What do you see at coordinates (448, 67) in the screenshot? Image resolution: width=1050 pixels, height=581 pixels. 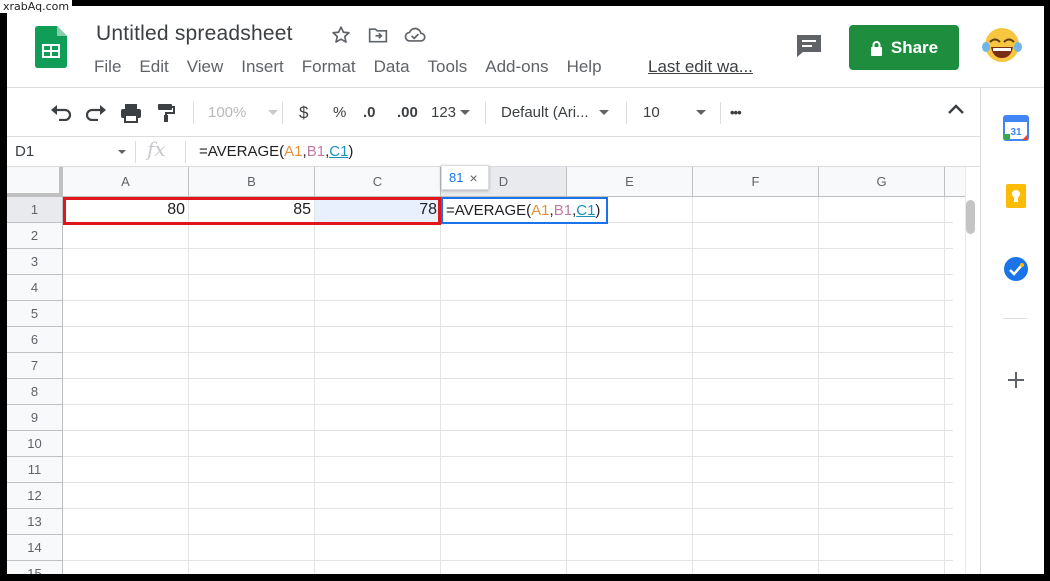 I see `menu-tools: Tools` at bounding box center [448, 67].